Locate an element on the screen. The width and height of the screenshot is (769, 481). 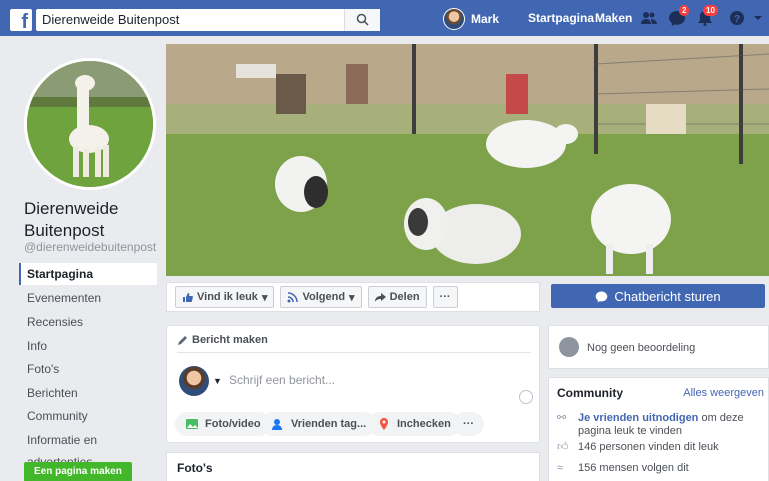
emoji-icon is located at coordinates (526, 397).